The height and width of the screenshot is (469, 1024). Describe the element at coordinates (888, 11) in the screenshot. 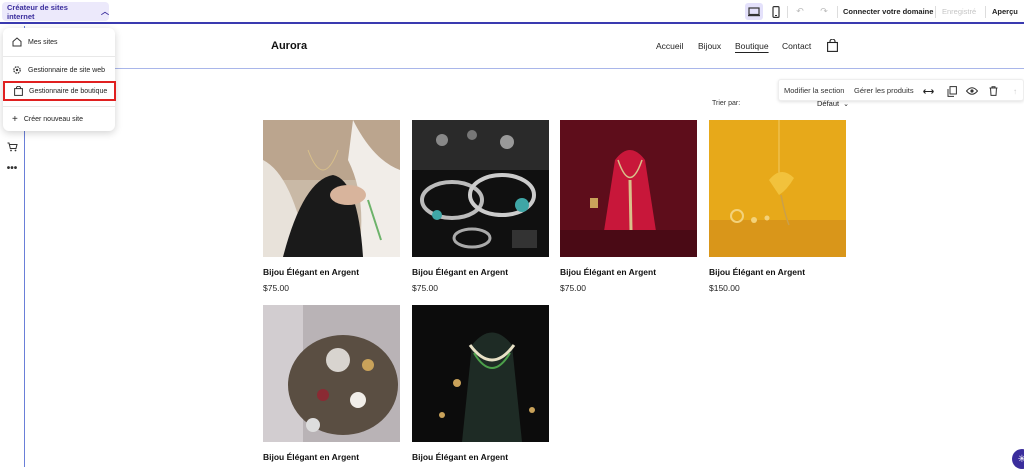

I see `connect-domain-button: Connecter votre domaine` at that location.